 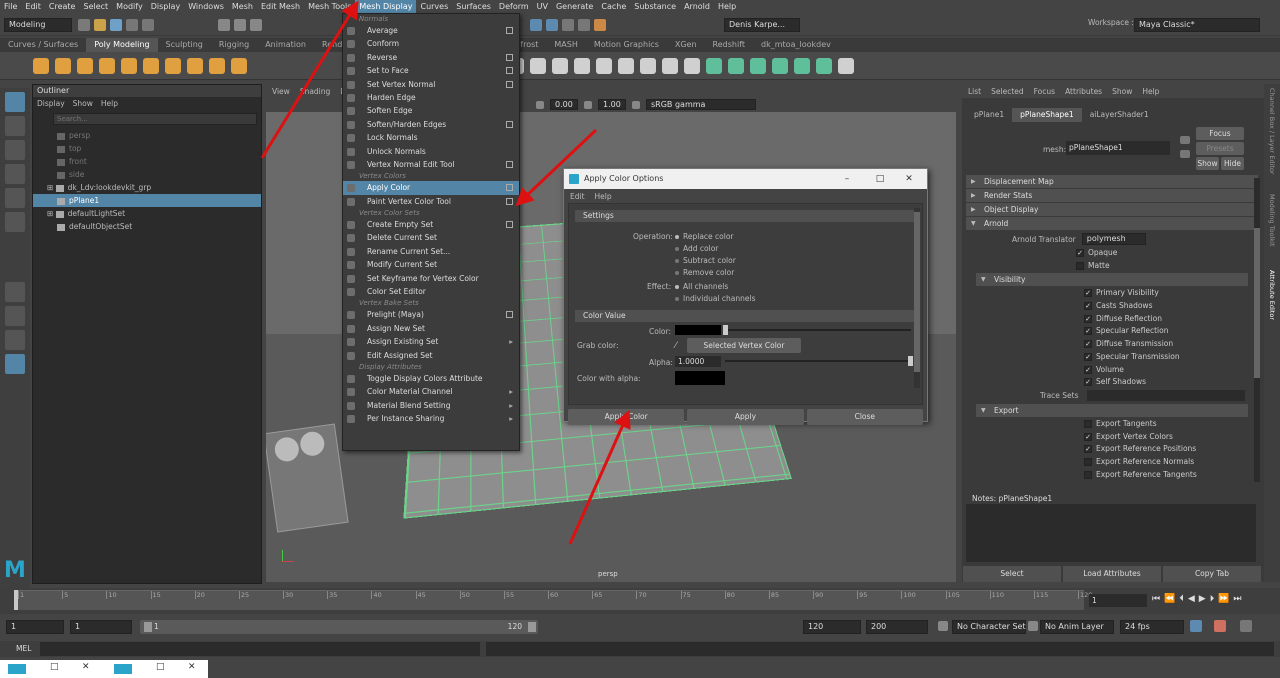 What do you see at coordinates (329, 7) in the screenshot?
I see `menu-mesh-tools: Mesh Tools` at bounding box center [329, 7].